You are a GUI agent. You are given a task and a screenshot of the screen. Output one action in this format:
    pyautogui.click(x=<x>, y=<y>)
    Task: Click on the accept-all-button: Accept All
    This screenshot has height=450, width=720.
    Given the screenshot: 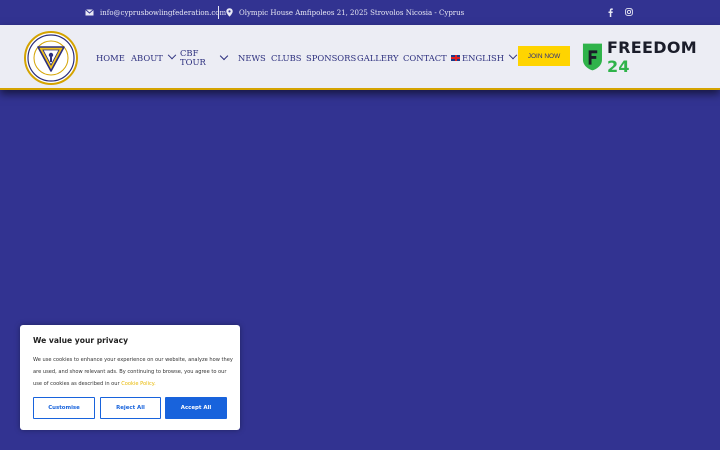 What is the action you would take?
    pyautogui.click(x=196, y=408)
    